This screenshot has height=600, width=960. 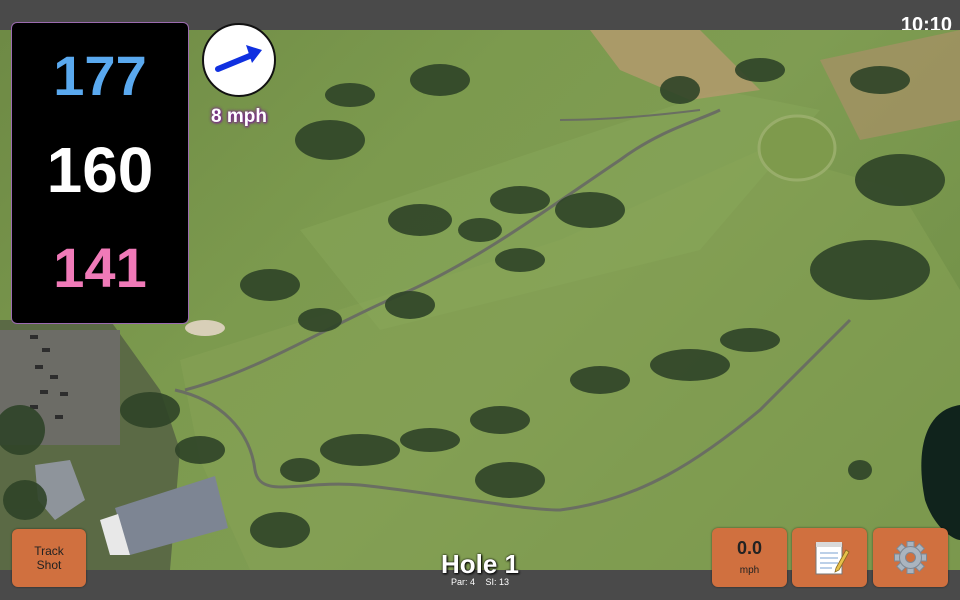 I want to click on speed-value: 0.0, so click(x=749, y=548).